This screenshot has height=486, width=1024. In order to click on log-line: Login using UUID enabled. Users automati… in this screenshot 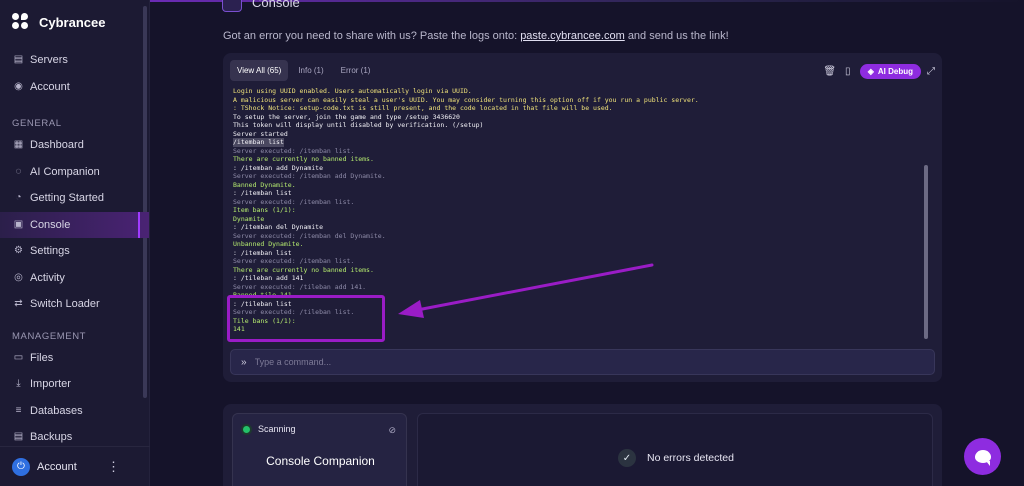, I will do `click(578, 91)`.